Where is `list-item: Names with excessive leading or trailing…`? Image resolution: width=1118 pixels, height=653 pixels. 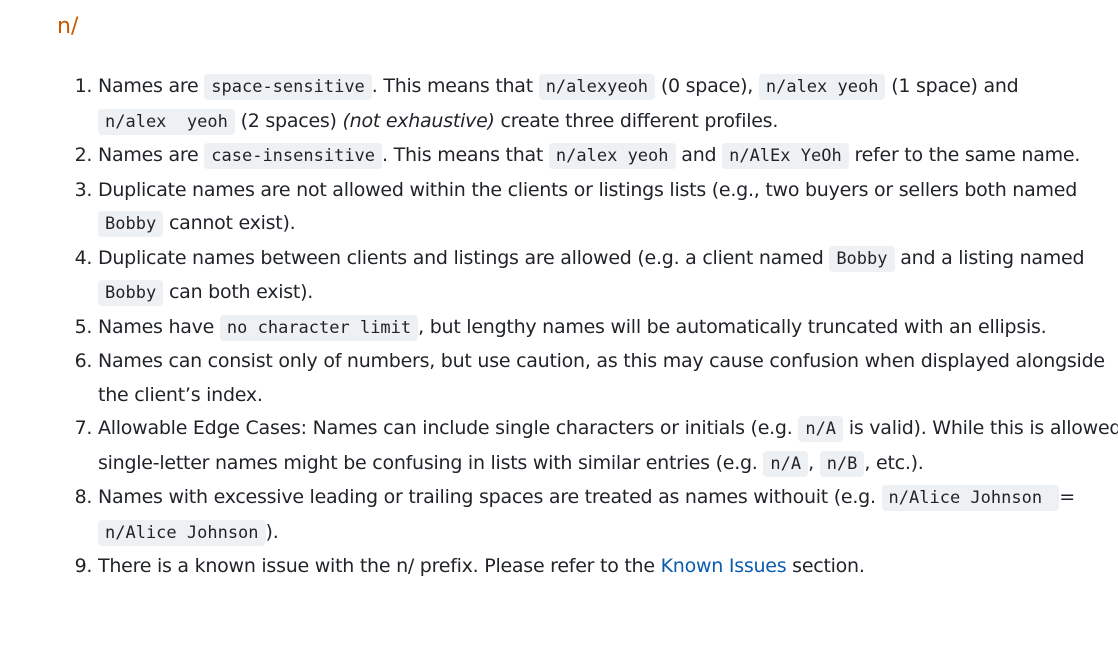 list-item: Names with excessive leading or trailing… is located at coordinates (608, 515).